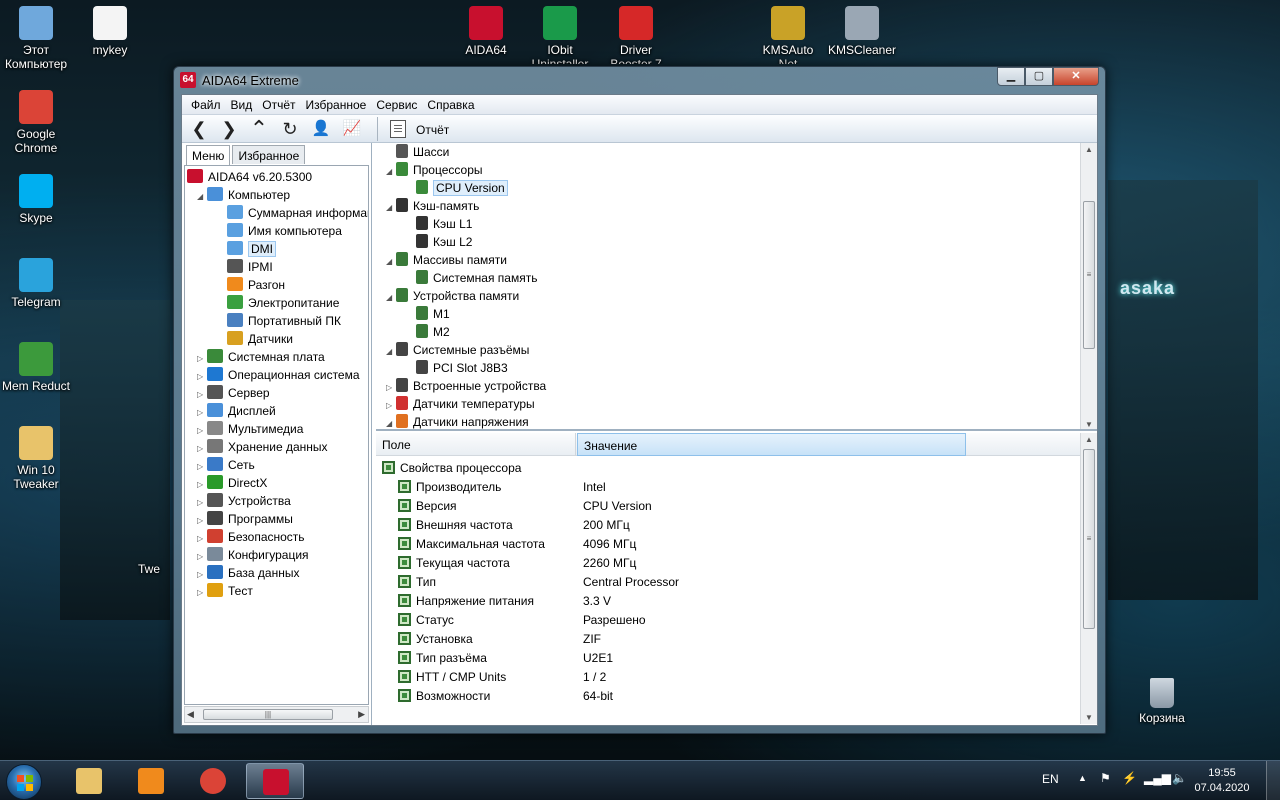 This screenshot has width=1280, height=800. I want to click on tree-item: Суммарная информация, so click(292, 213).